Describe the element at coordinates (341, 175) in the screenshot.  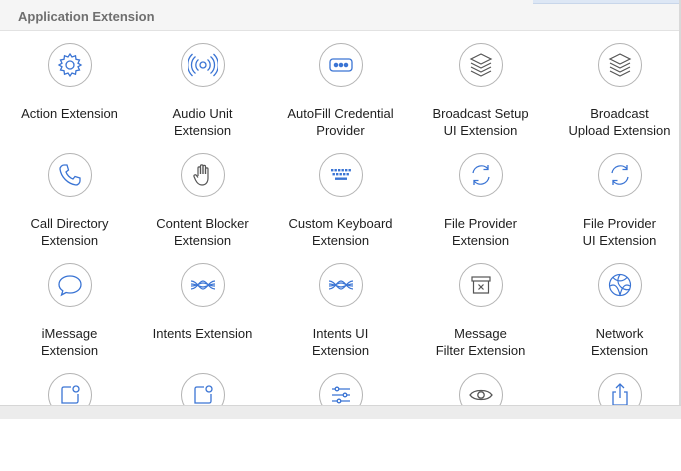
I see `keyboard-icon` at that location.